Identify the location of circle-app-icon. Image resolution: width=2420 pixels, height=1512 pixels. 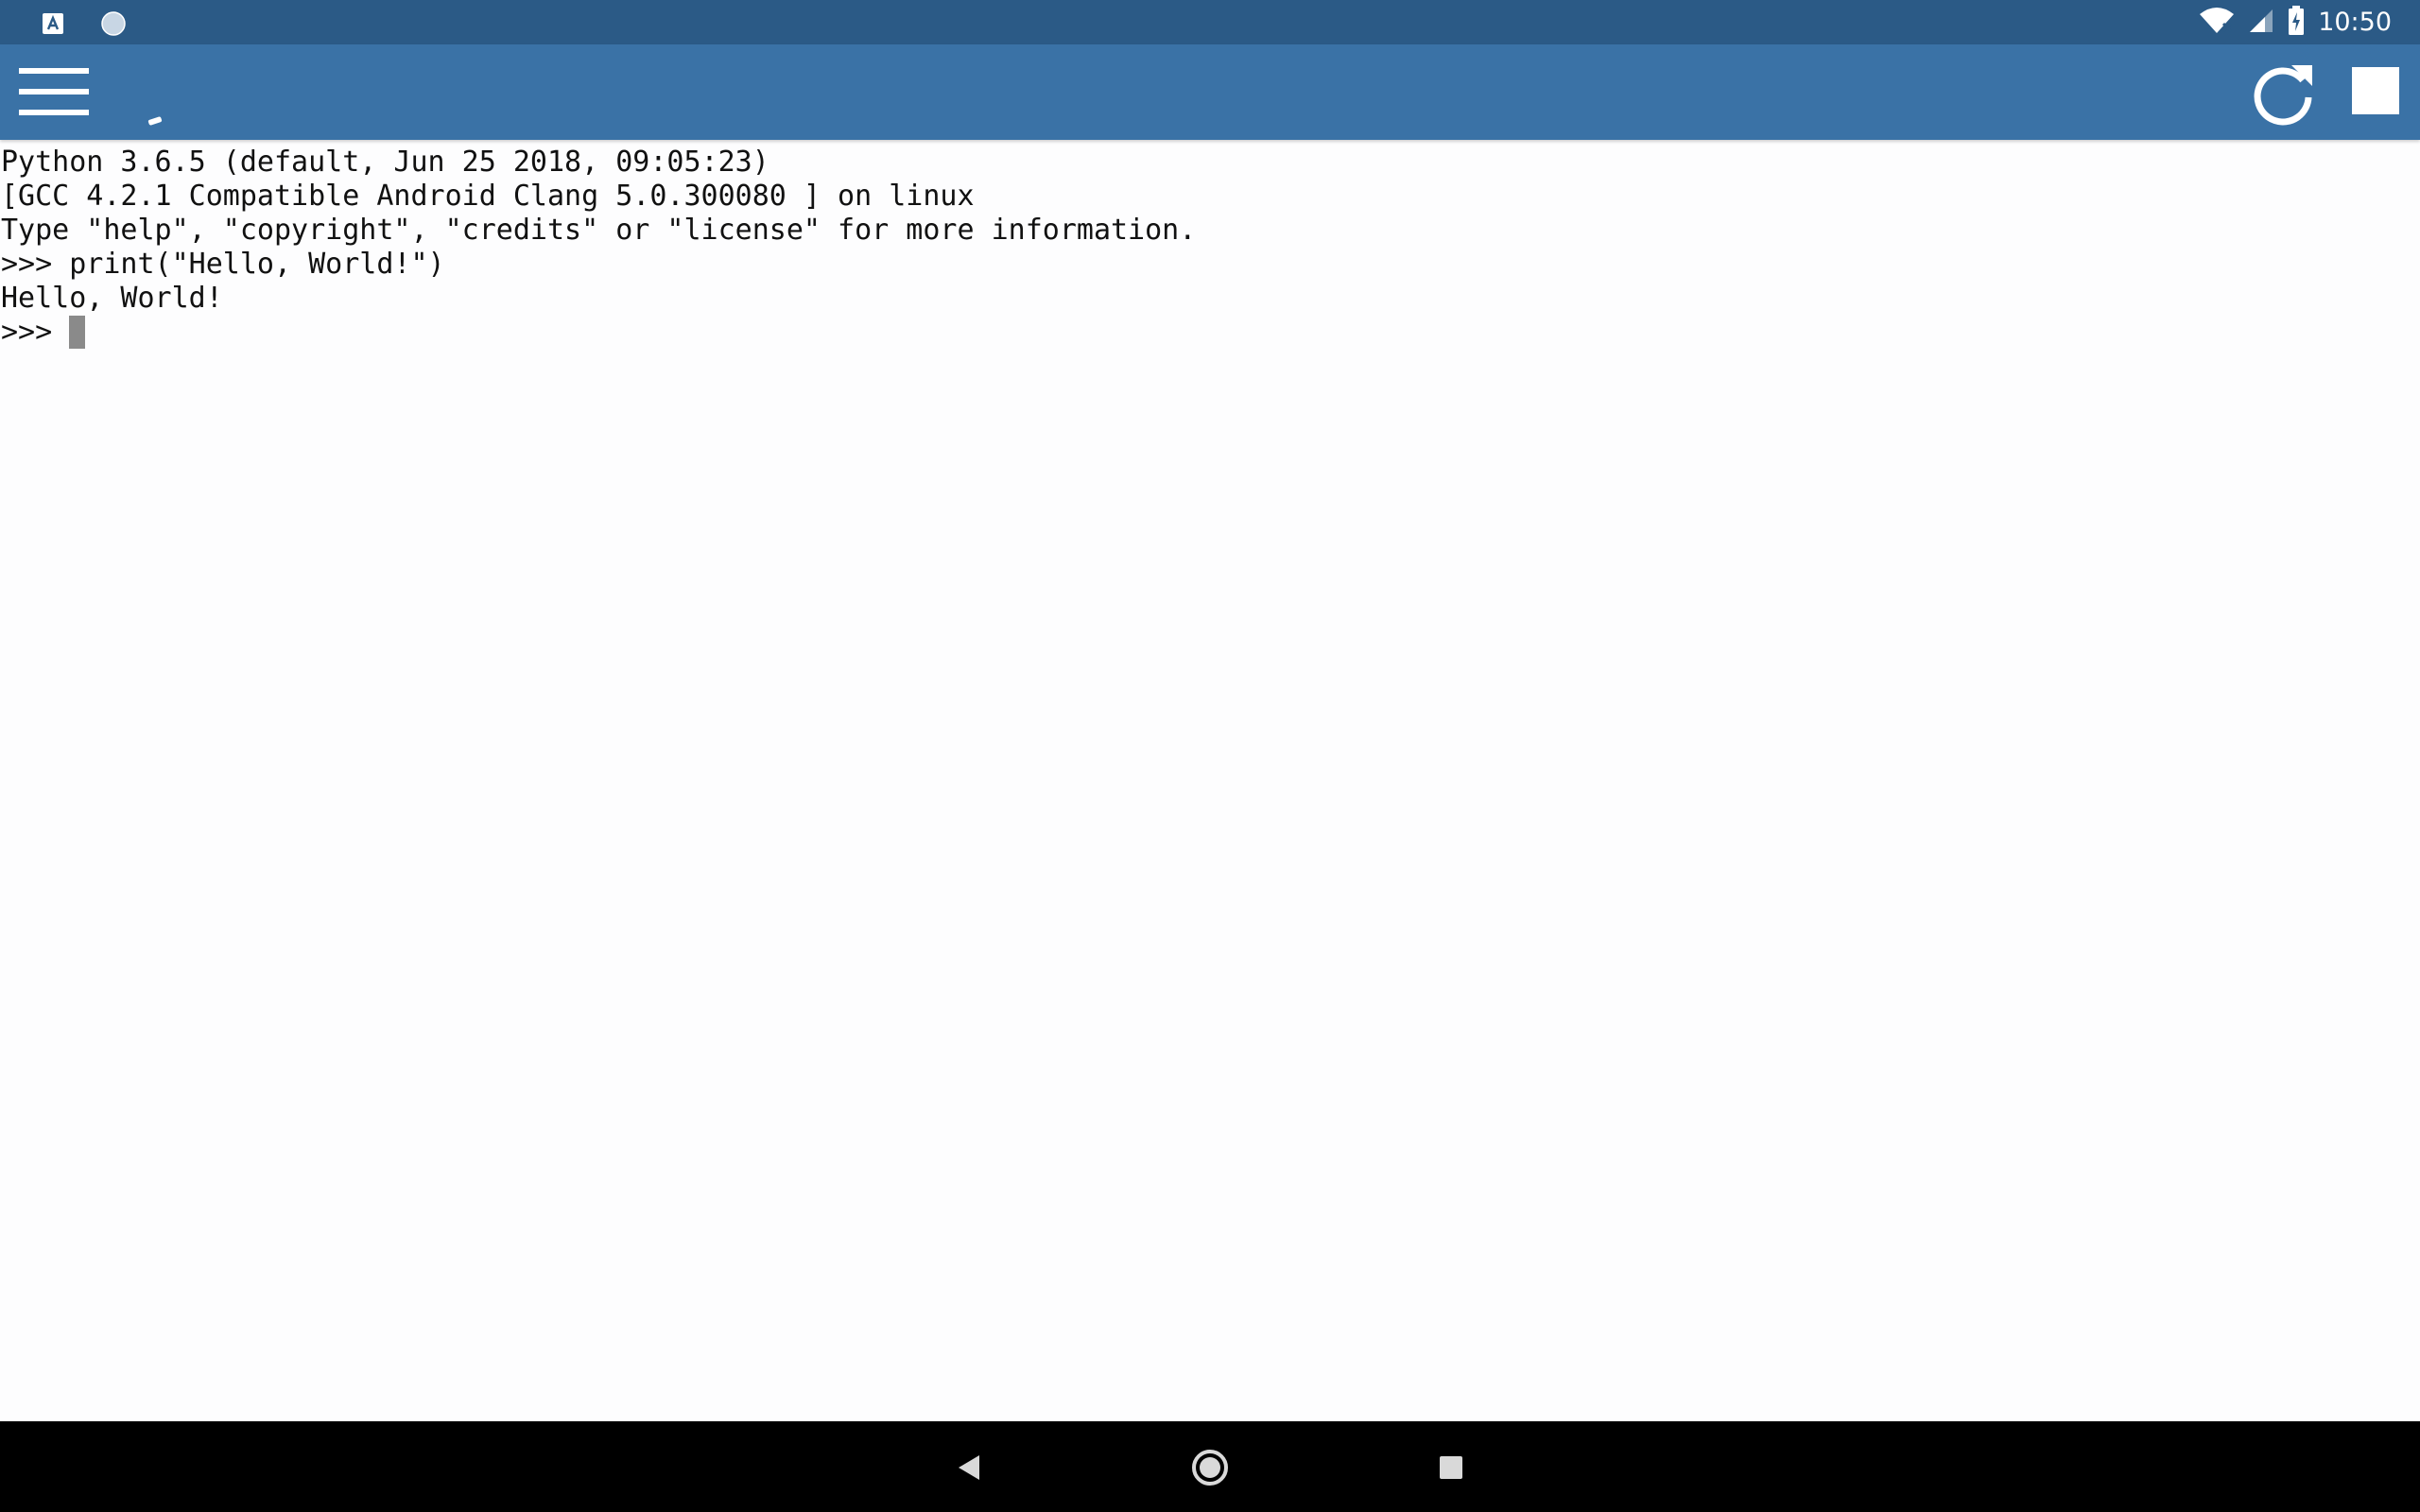
(113, 25).